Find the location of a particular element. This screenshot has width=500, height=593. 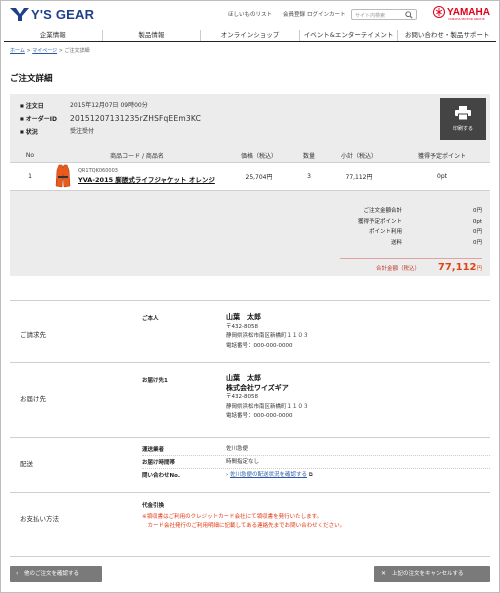

order-id-value: 20151207131235rZHSFqEEm3KC is located at coordinates (136, 118).